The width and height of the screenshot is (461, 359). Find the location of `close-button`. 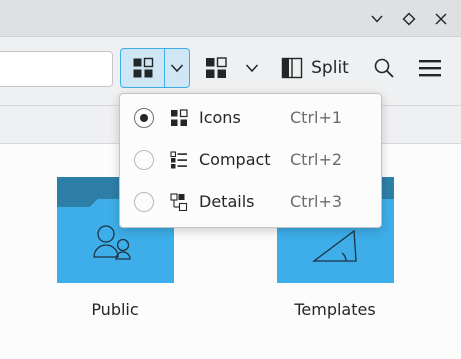

close-button is located at coordinates (441, 19).